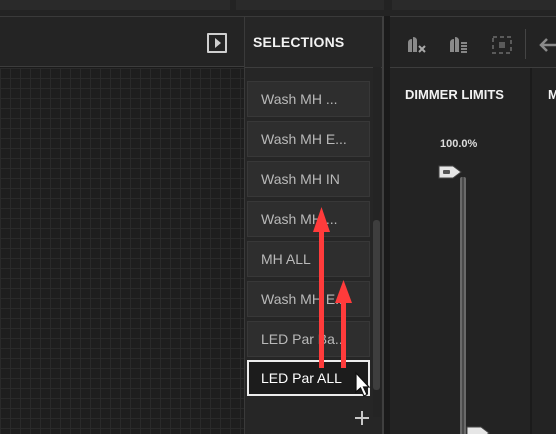 The height and width of the screenshot is (434, 556). What do you see at coordinates (450, 172) in the screenshot?
I see `slider-handle-top` at bounding box center [450, 172].